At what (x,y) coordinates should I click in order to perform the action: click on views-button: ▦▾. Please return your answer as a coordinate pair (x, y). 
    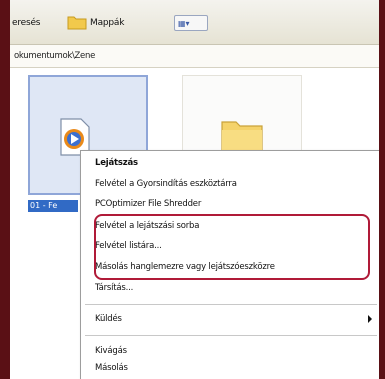
    Looking at the image, I should click on (191, 23).